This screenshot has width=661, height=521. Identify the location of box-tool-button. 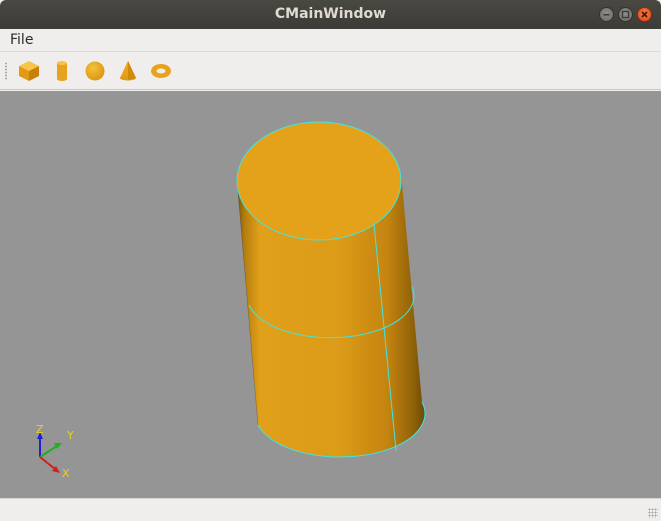
(29, 71).